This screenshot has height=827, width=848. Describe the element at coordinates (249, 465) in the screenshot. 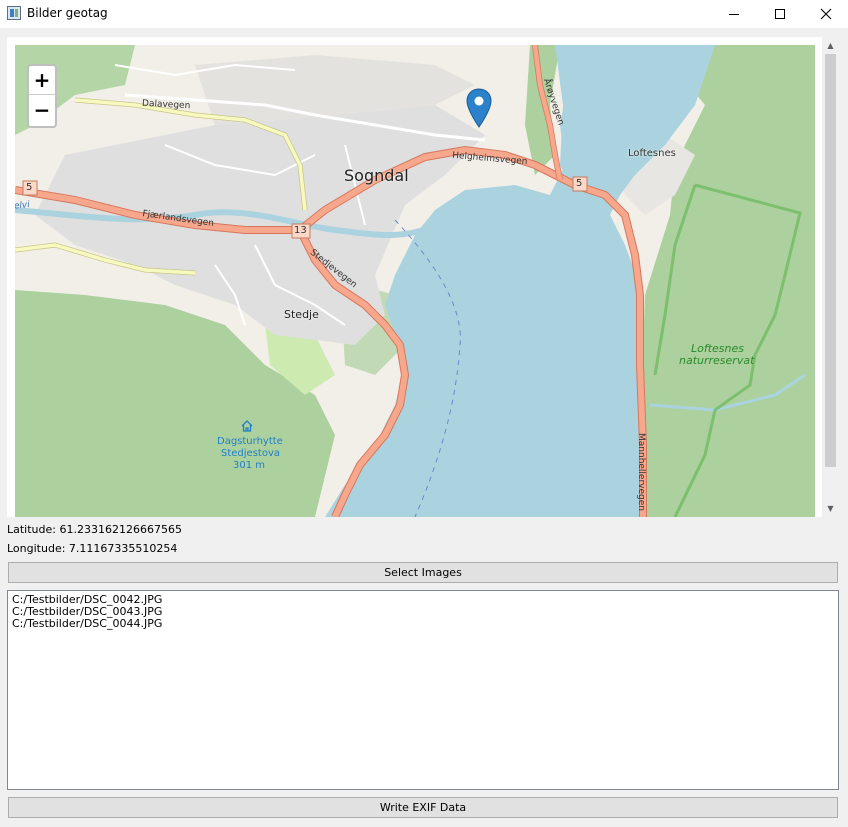

I see `label-hut-3: 301 m` at that location.